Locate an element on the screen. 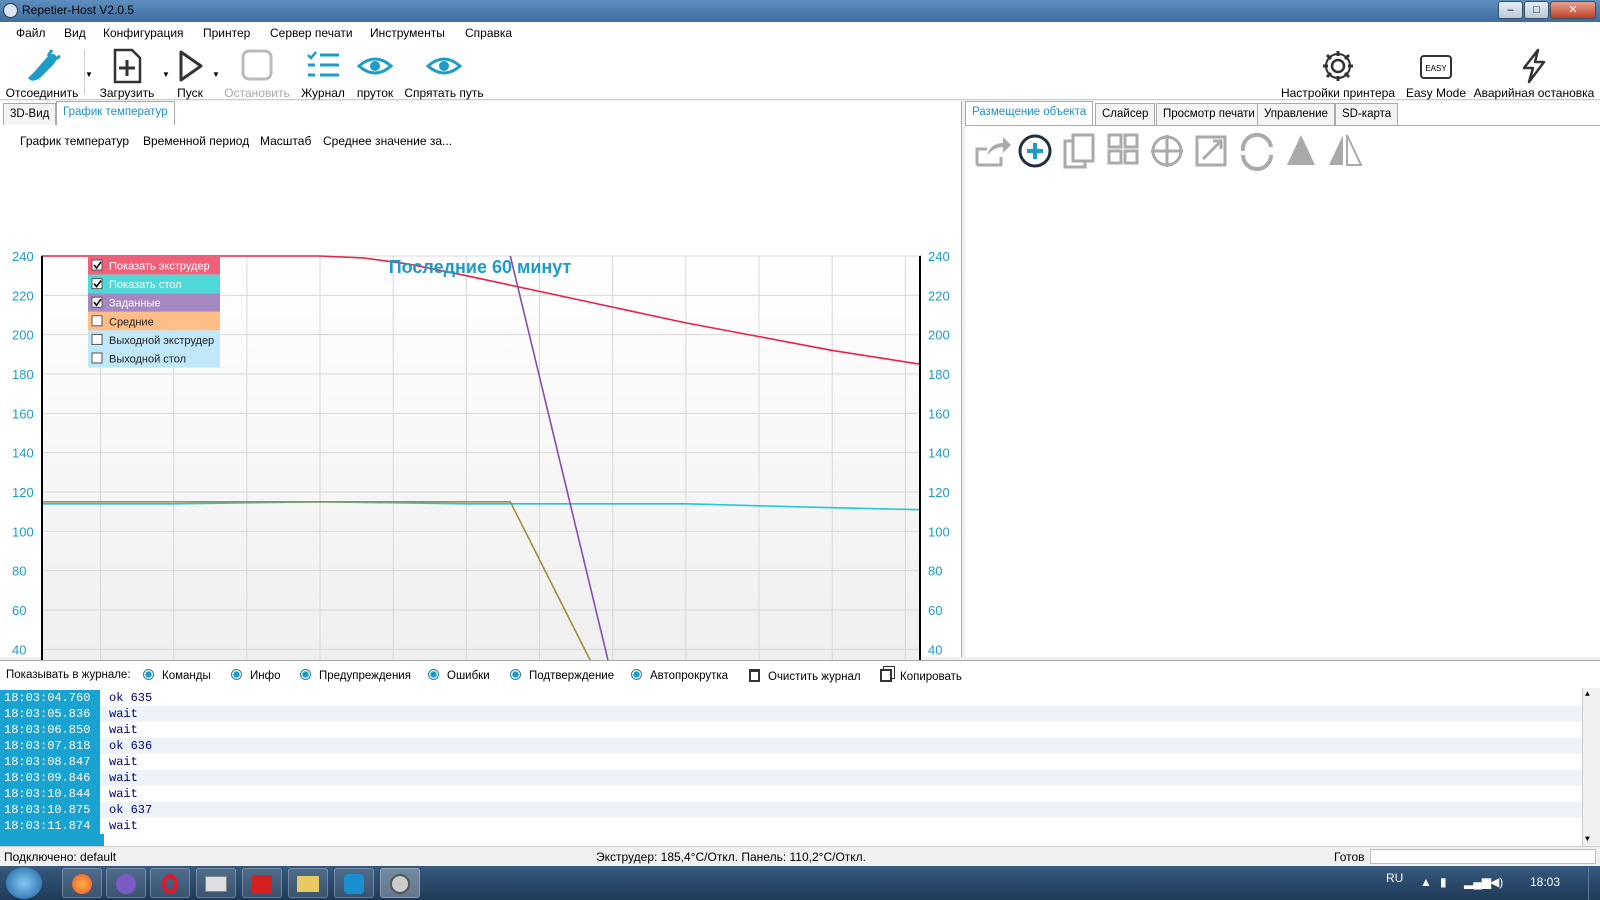  easy-mode-button: EASY Easy Mode is located at coordinates (1436, 72).